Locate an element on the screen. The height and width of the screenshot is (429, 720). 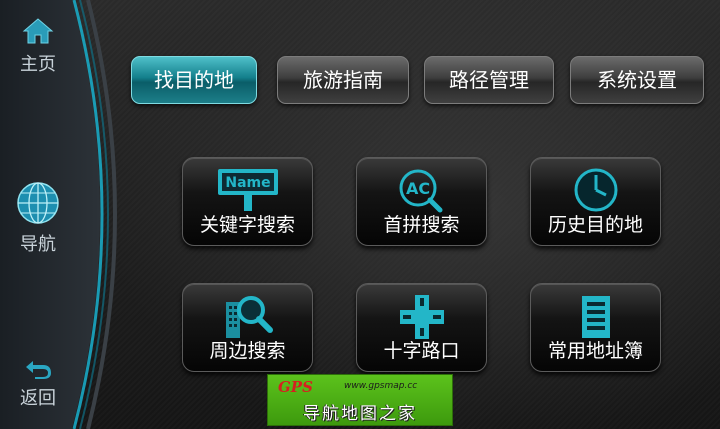
name-icon-text: Name is located at coordinates (247, 183).